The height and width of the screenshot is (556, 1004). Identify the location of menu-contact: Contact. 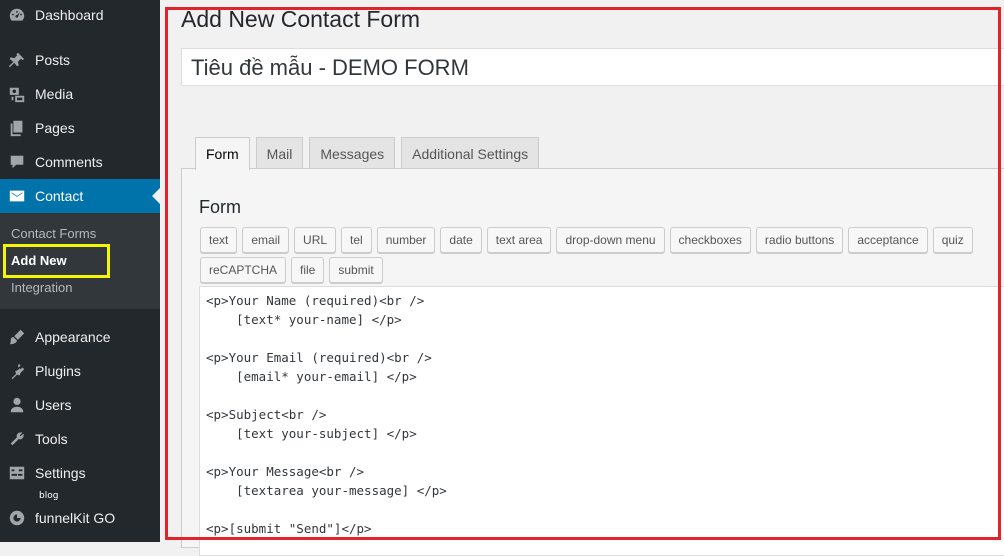
(80, 196).